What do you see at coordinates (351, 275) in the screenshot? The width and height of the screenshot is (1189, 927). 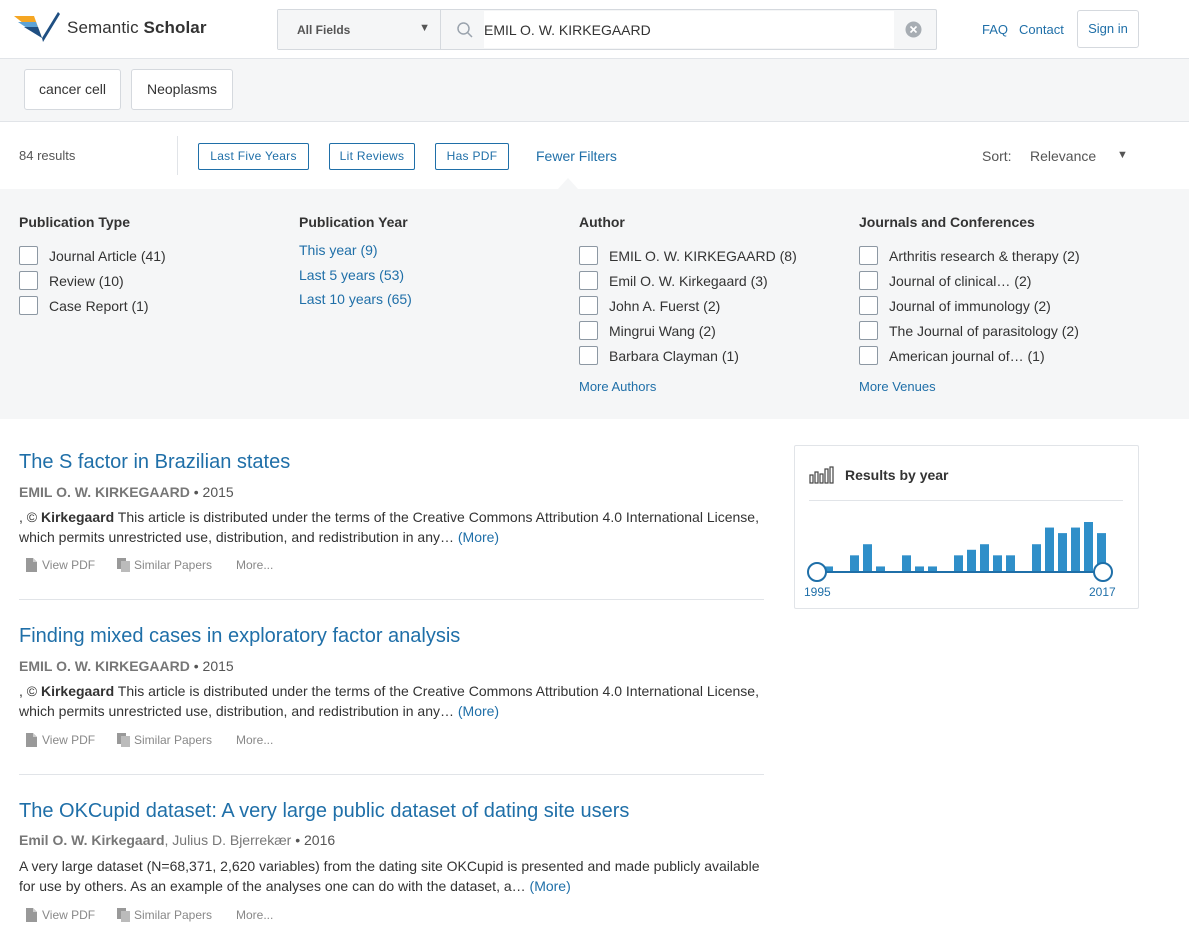 I see `year-filter-link: Last 5 years (53)` at bounding box center [351, 275].